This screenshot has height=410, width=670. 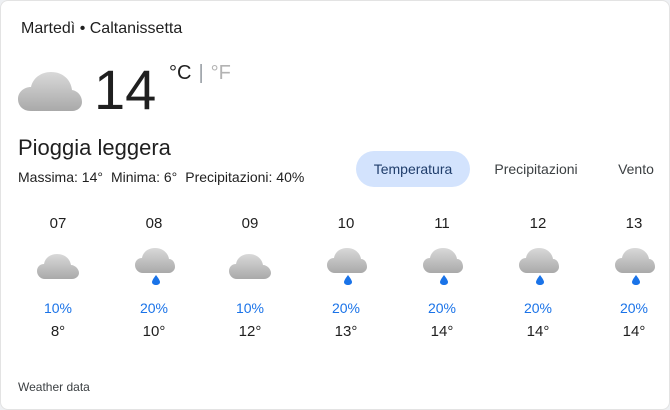 I want to click on hour-item: 11 20% 14°, so click(x=442, y=275).